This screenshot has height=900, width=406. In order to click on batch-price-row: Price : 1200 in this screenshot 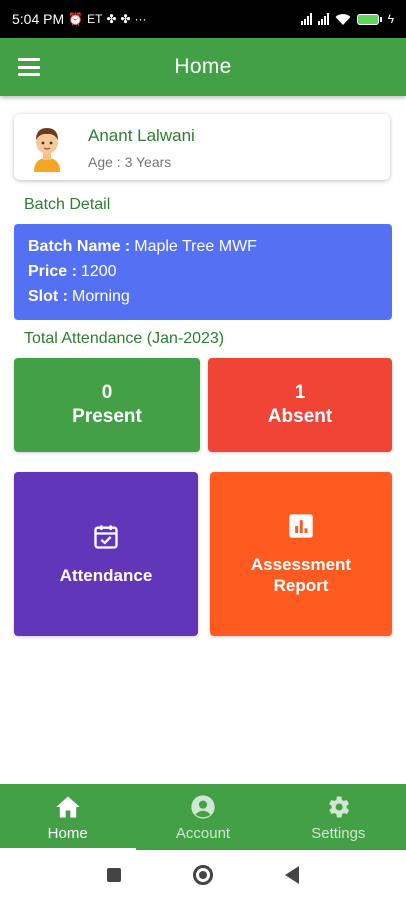, I will do `click(203, 271)`.